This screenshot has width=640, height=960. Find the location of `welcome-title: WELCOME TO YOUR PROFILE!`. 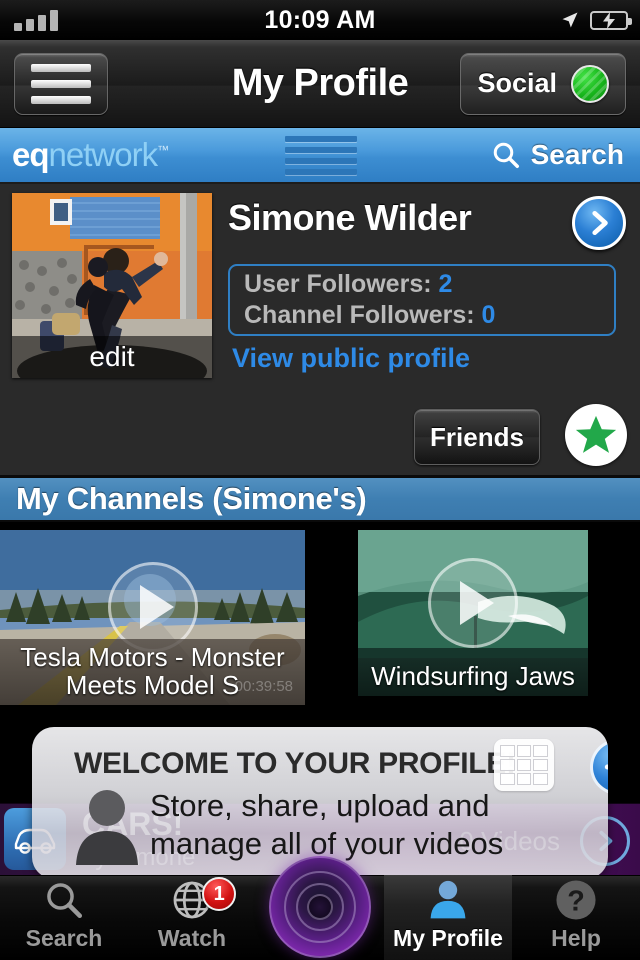

welcome-title: WELCOME TO YOUR PROFILE! is located at coordinates (295, 763).